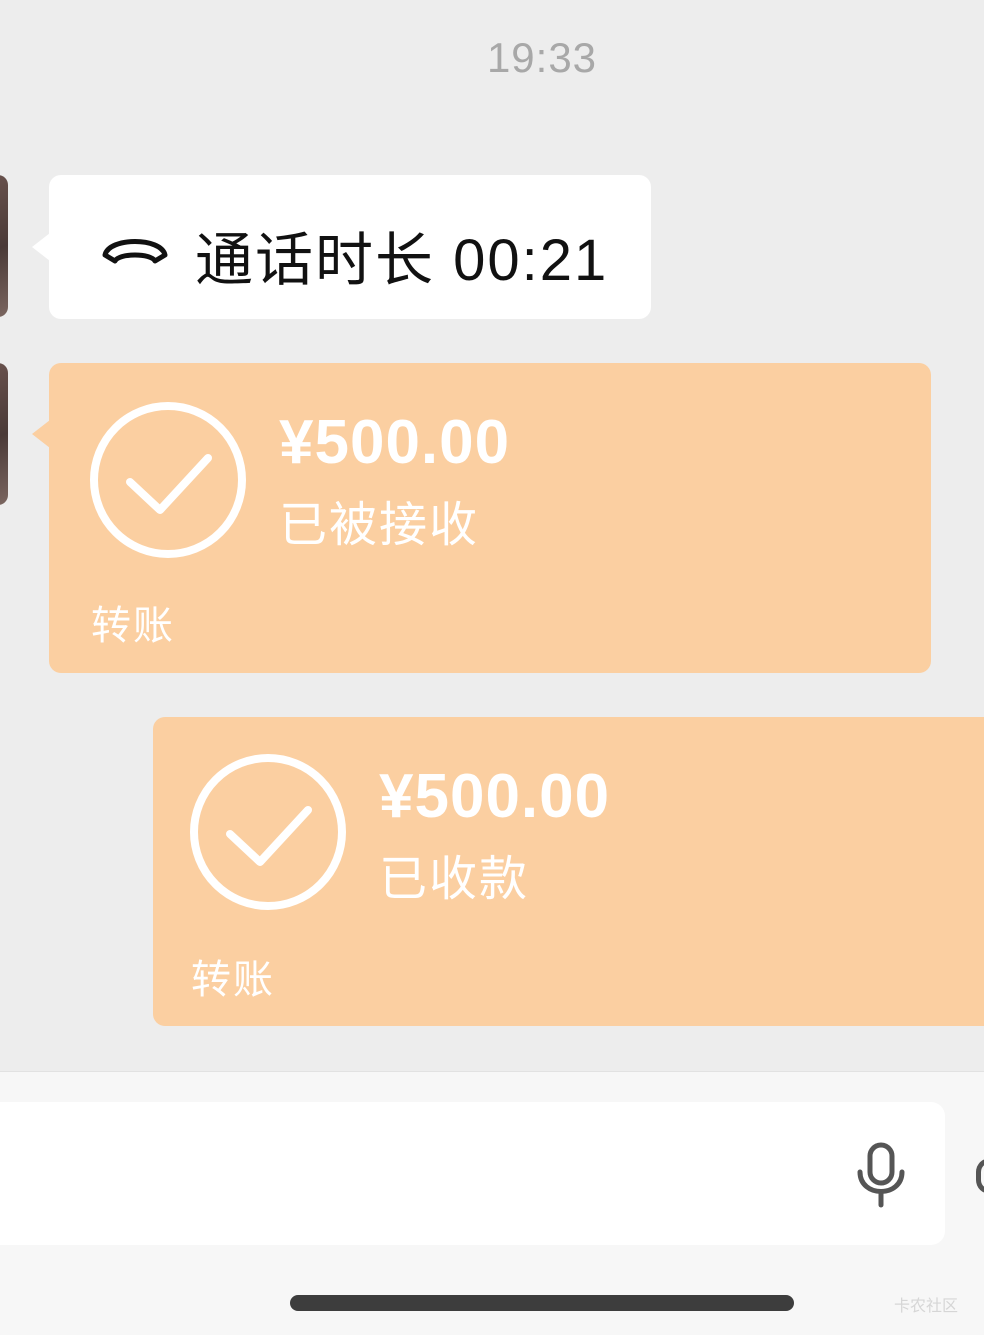 Image resolution: width=984 pixels, height=1335 pixels. Describe the element at coordinates (542, 57) in the screenshot. I see `message-timestamp: 19:33` at that location.